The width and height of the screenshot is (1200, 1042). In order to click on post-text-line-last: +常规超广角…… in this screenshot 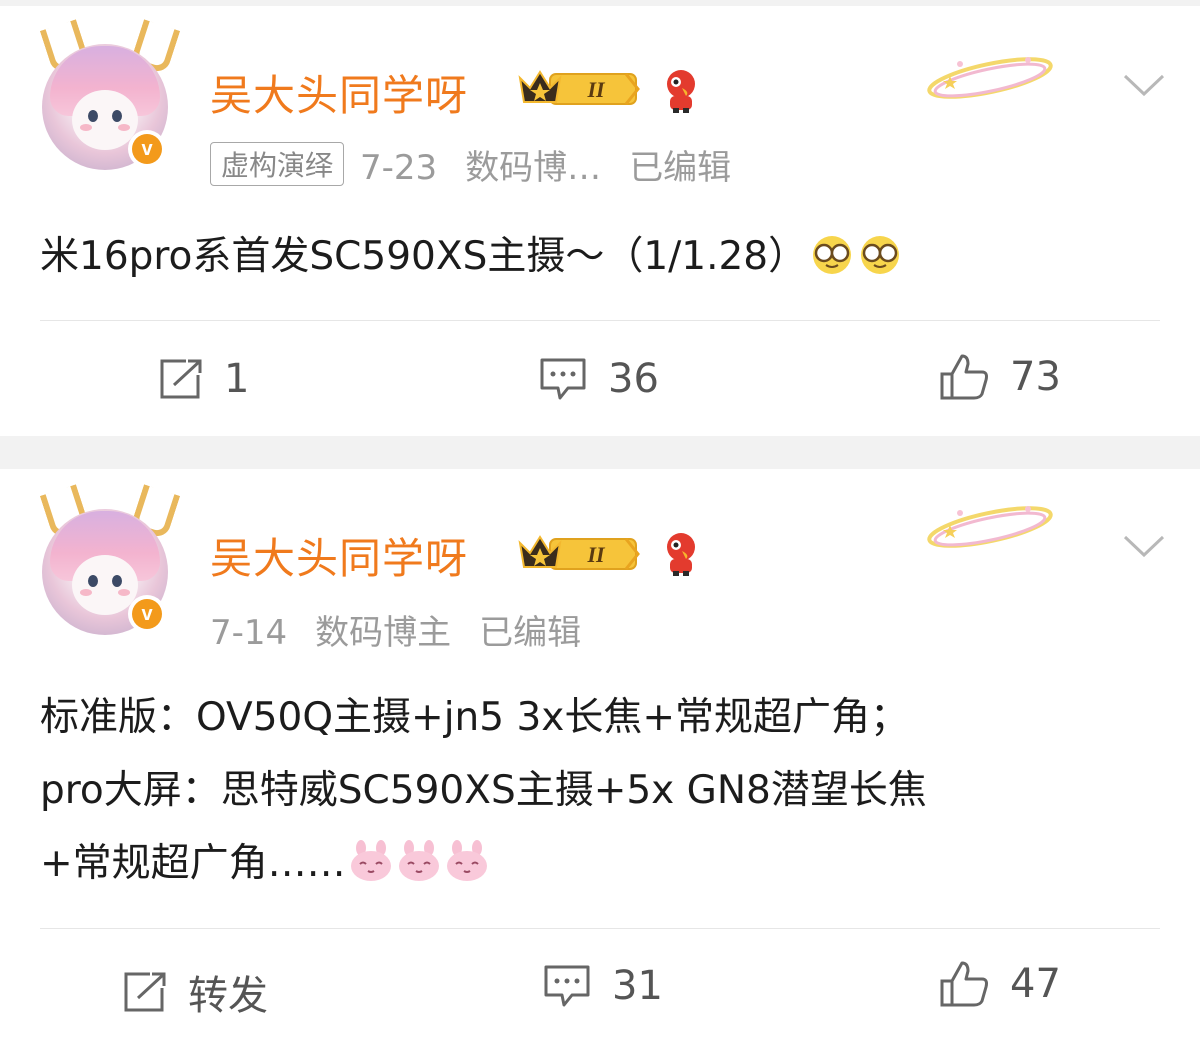, I will do `click(600, 866)`.